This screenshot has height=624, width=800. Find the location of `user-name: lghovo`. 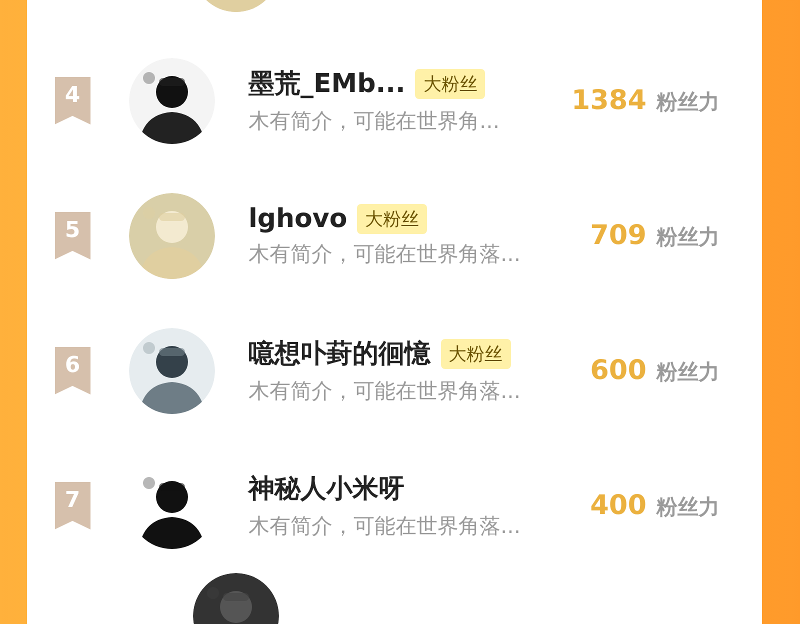

user-name: lghovo is located at coordinates (298, 219).